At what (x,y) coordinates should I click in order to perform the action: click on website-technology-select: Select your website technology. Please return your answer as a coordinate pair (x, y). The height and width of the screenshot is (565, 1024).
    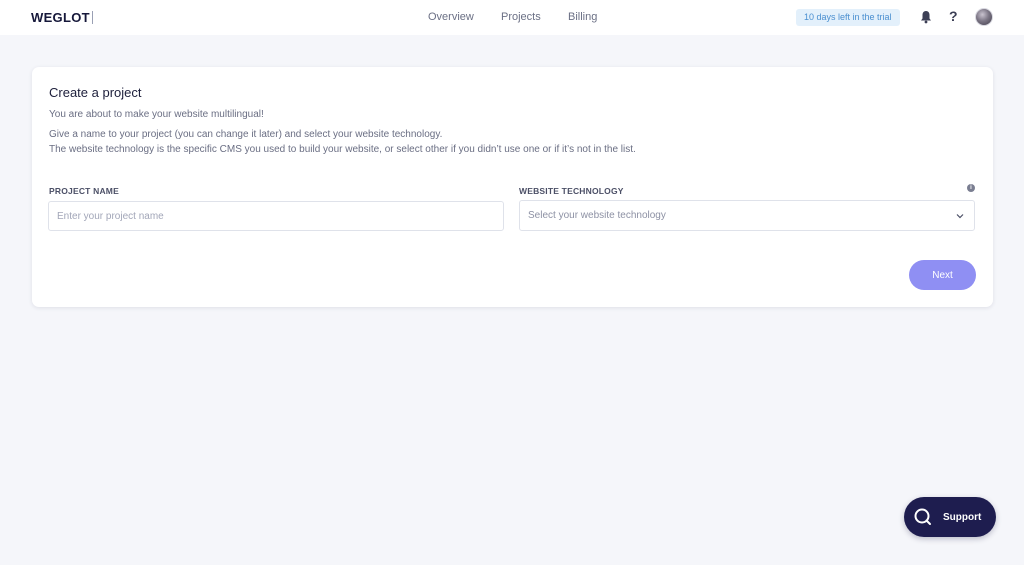
    Looking at the image, I should click on (747, 215).